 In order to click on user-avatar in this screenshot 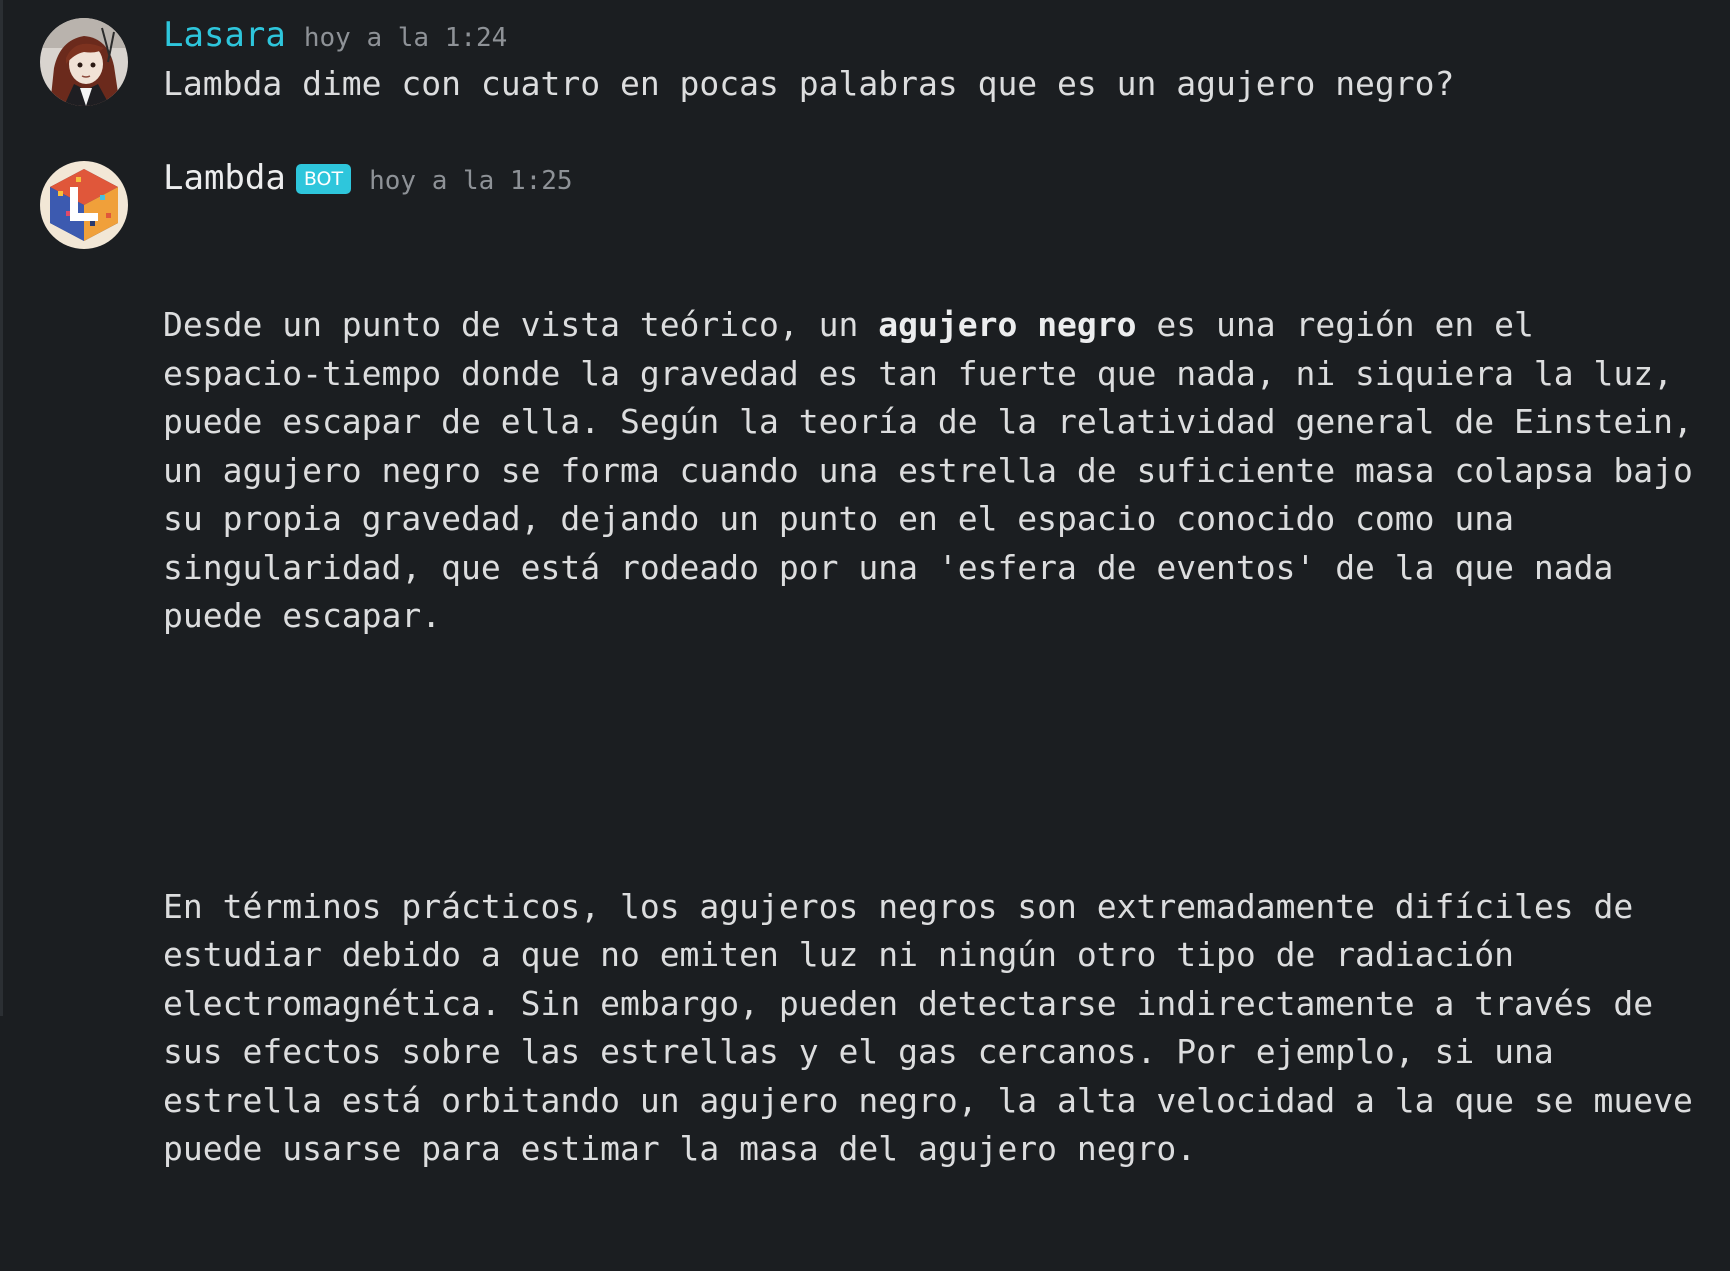, I will do `click(84, 62)`.